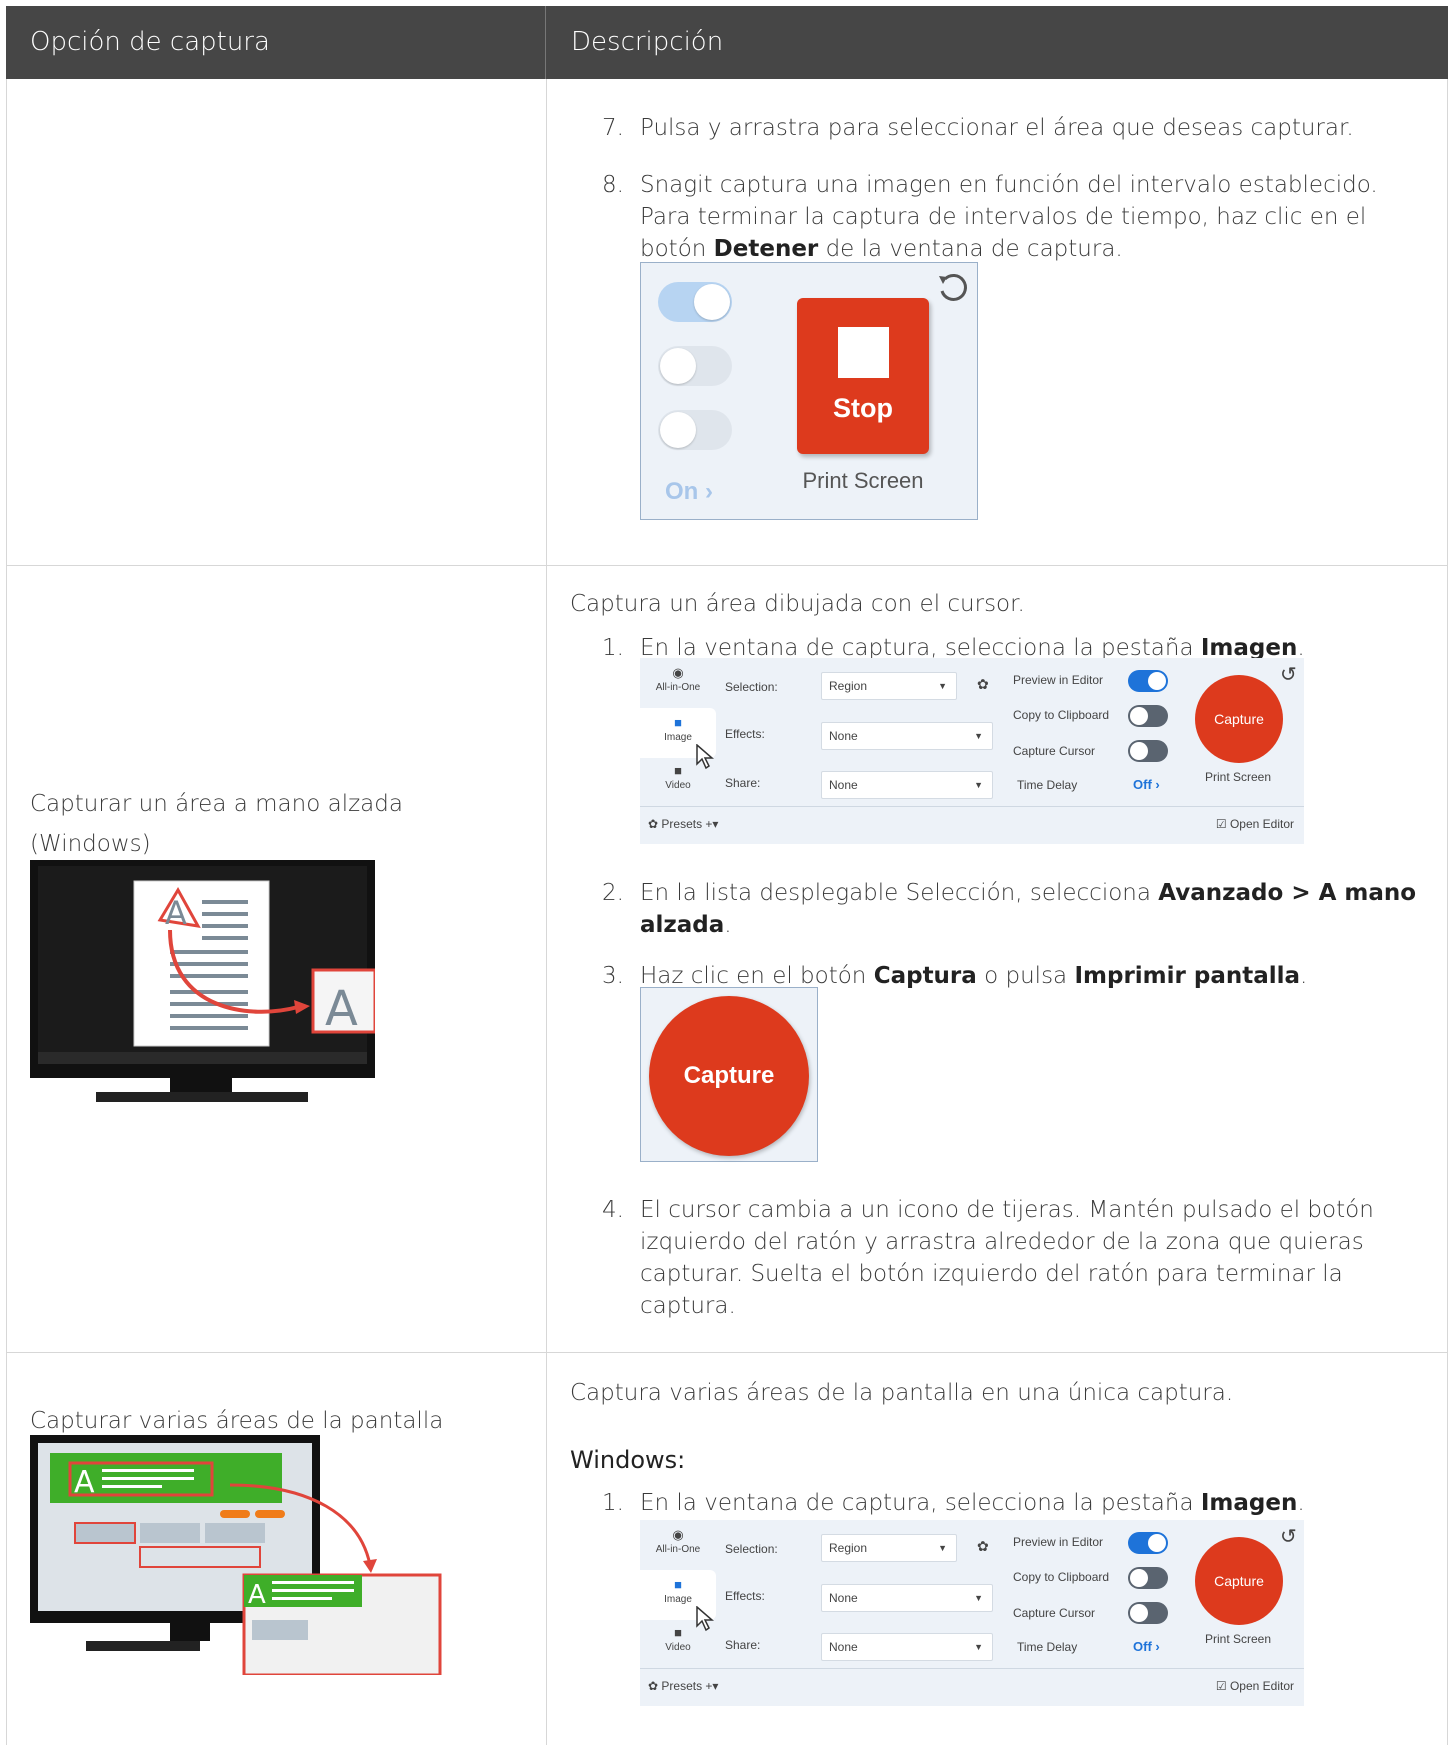 The height and width of the screenshot is (1745, 1449). What do you see at coordinates (745, 734) in the screenshot?
I see `effects-label: Effects:` at bounding box center [745, 734].